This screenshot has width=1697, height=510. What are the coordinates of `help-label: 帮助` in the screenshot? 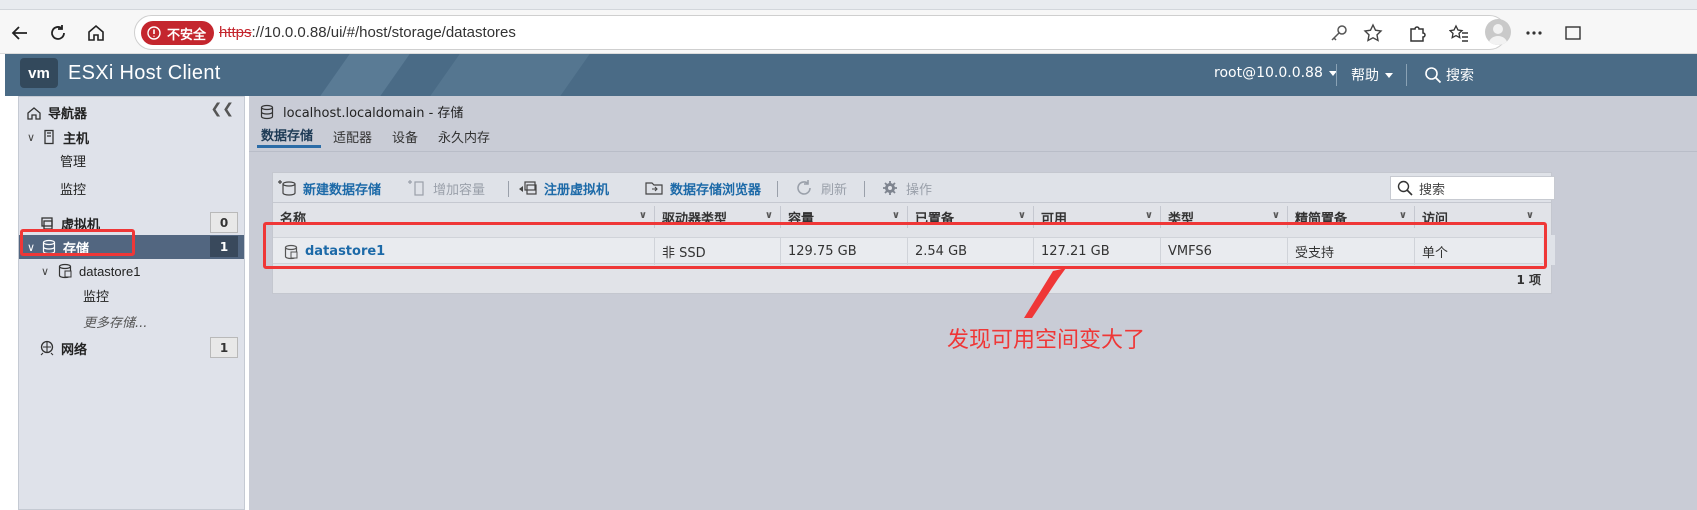 It's located at (1365, 76).